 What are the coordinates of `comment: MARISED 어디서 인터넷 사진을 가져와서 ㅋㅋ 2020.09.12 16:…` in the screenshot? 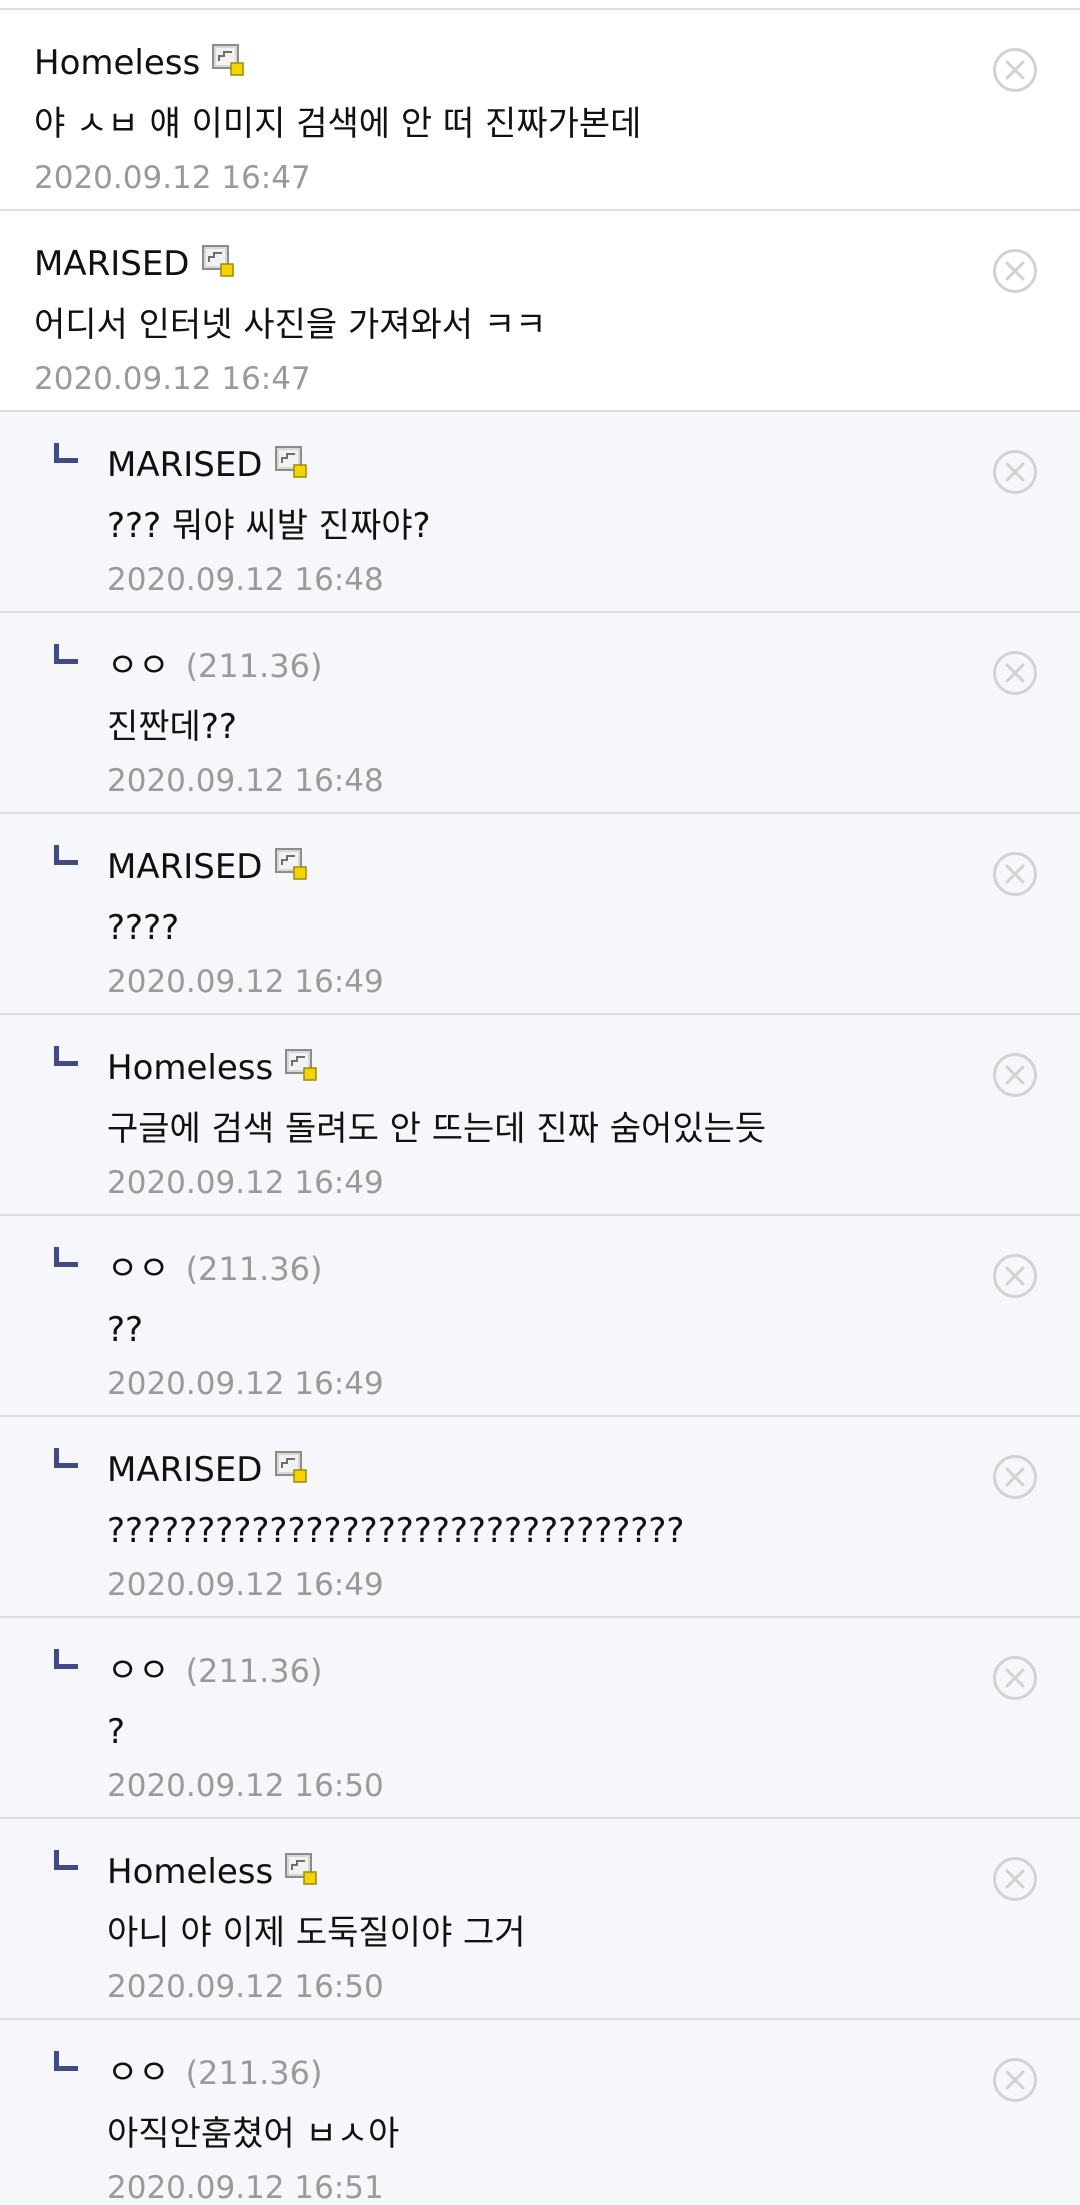 It's located at (540, 311).